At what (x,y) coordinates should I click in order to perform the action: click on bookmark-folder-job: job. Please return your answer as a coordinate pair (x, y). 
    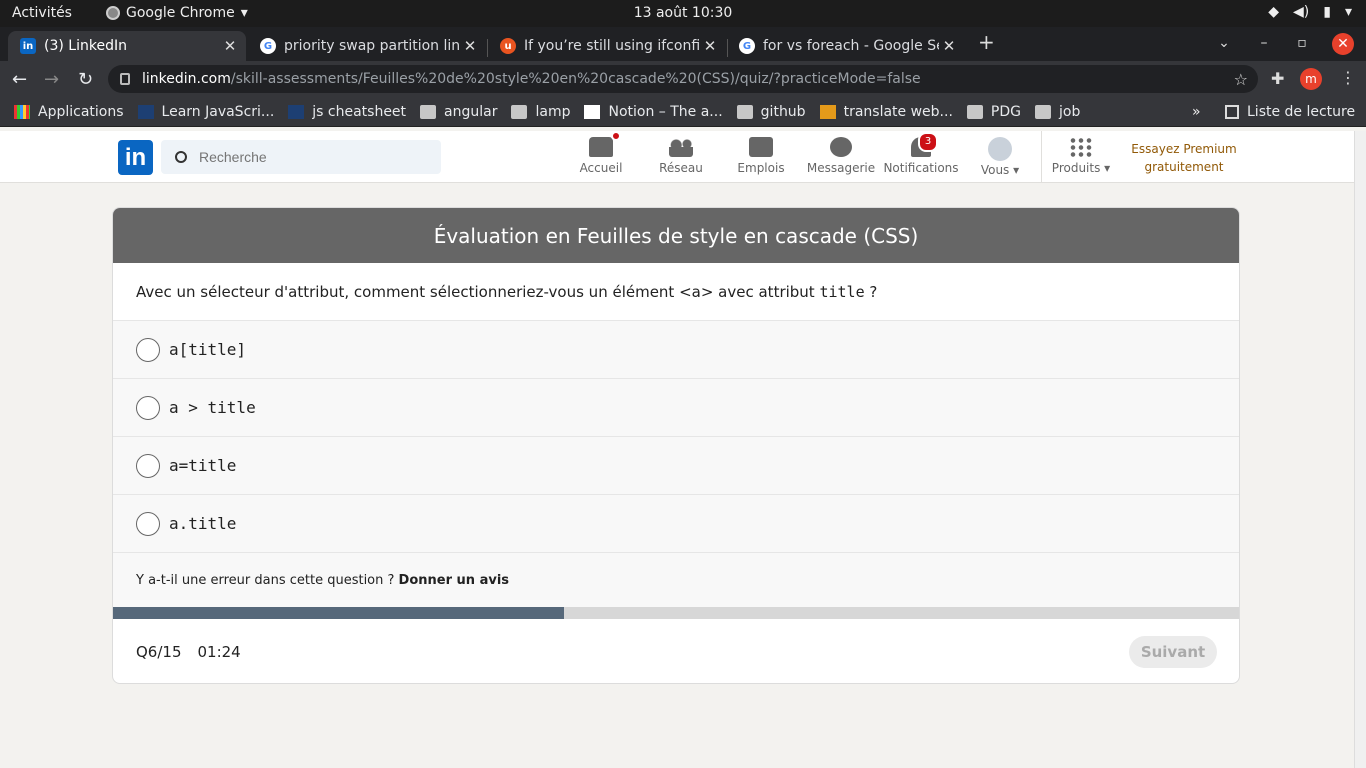
    Looking at the image, I should click on (1057, 112).